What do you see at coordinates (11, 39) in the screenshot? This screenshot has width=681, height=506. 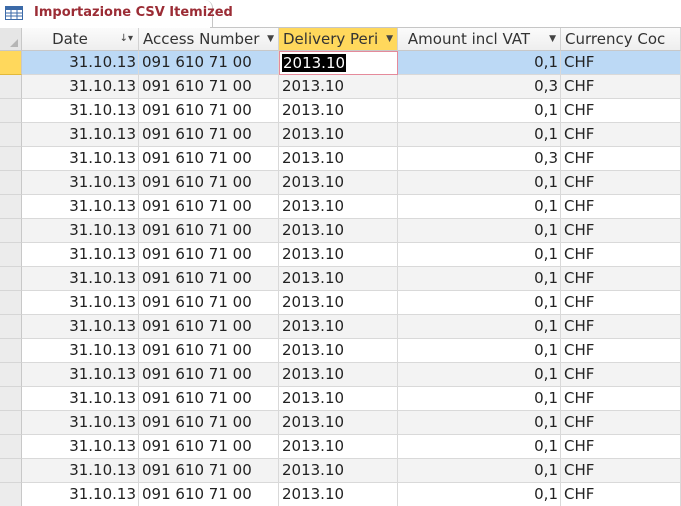 I see `select-all-button` at bounding box center [11, 39].